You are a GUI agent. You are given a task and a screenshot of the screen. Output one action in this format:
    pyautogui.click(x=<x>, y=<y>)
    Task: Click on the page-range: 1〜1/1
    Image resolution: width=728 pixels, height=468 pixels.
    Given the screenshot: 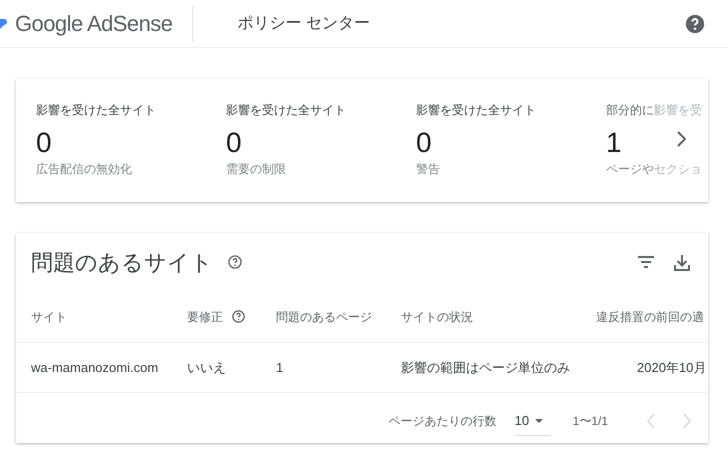 What is the action you would take?
    pyautogui.click(x=590, y=421)
    